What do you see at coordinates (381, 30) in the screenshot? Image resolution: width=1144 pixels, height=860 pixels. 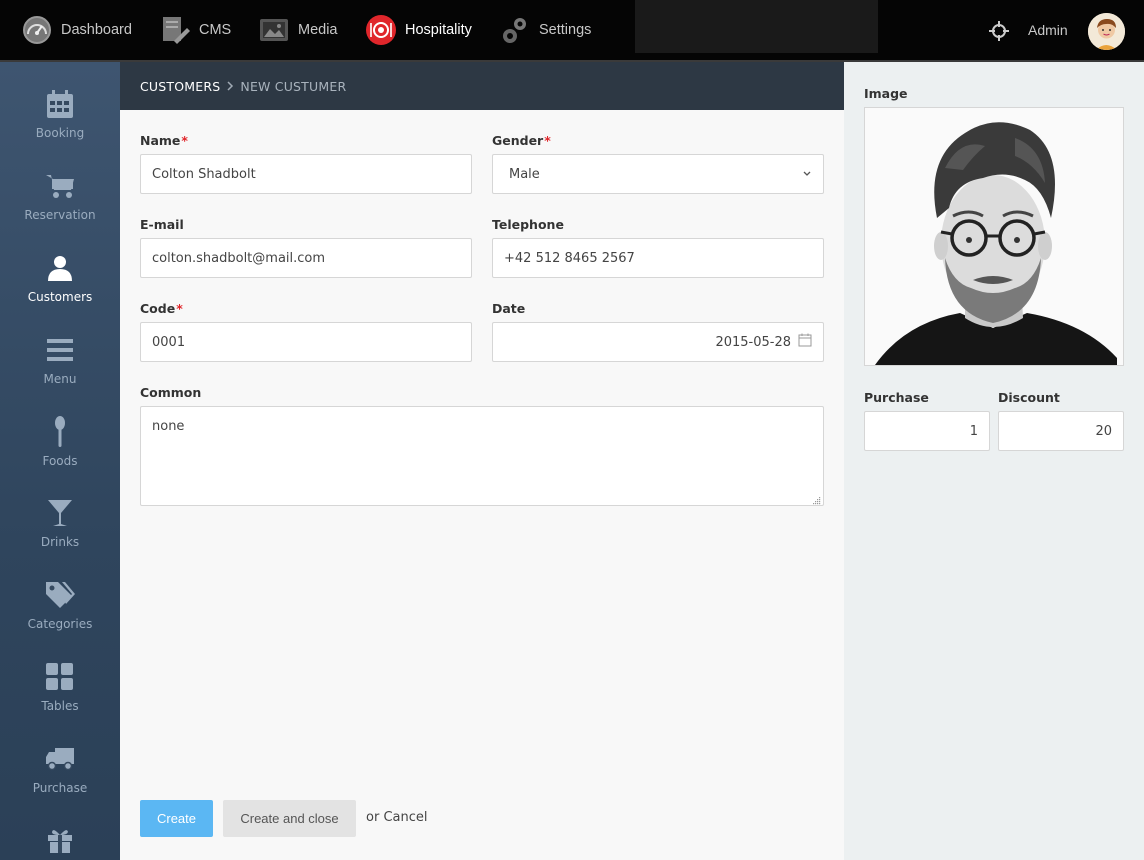 I see `hospitality-plate-icon` at bounding box center [381, 30].